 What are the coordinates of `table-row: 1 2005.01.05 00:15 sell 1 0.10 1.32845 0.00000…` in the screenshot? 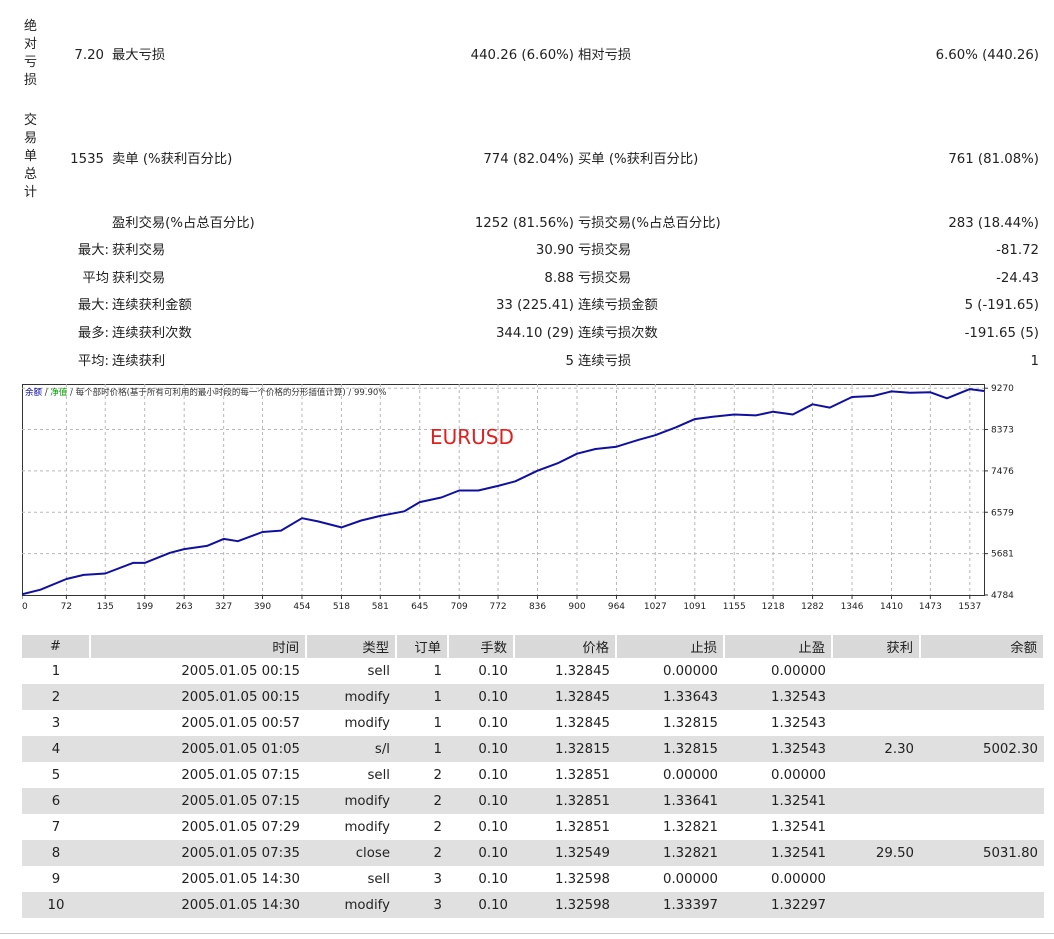 It's located at (533, 671).